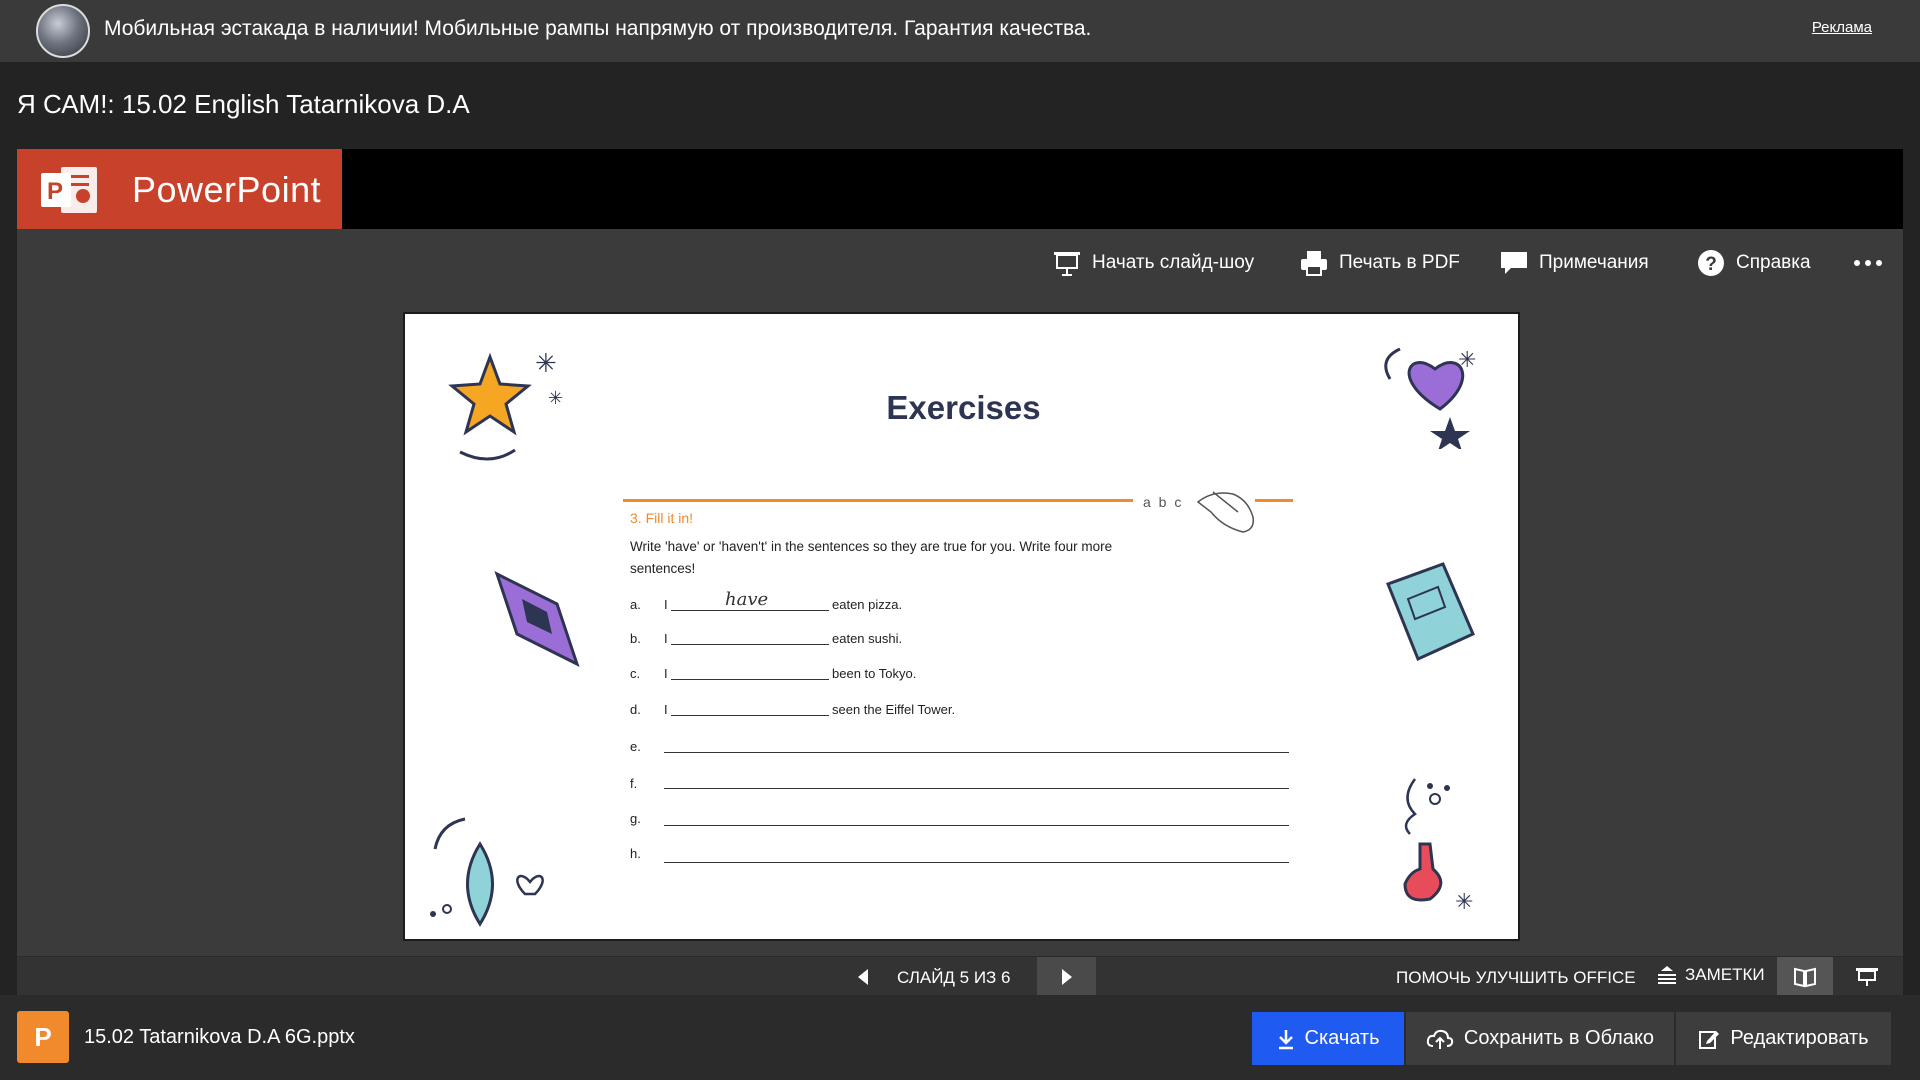 The height and width of the screenshot is (1080, 1920). I want to click on help-button: ? Справка, so click(1753, 263).